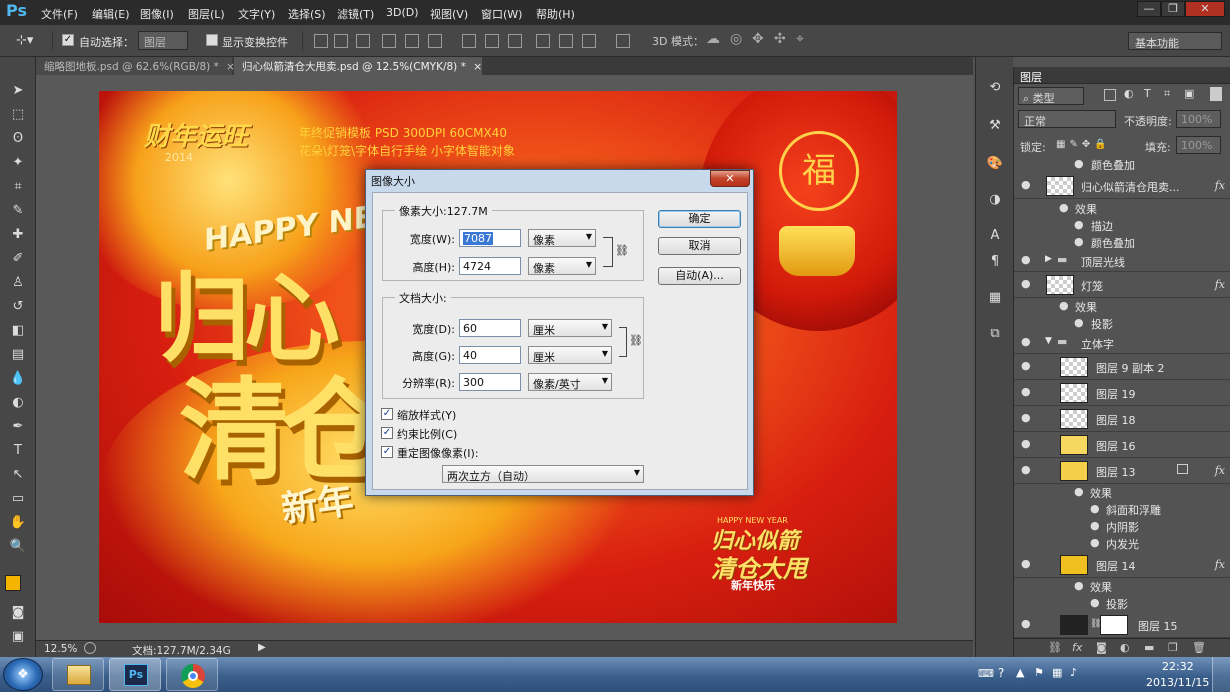  What do you see at coordinates (1055, 647) in the screenshot?
I see `link-layers-icon: ⛓` at bounding box center [1055, 647].